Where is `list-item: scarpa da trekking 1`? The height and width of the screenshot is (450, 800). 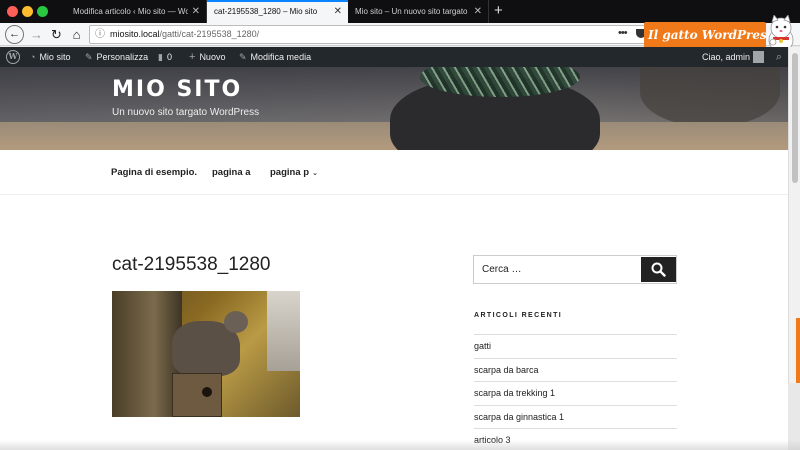
list-item: scarpa da trekking 1 is located at coordinates (575, 393).